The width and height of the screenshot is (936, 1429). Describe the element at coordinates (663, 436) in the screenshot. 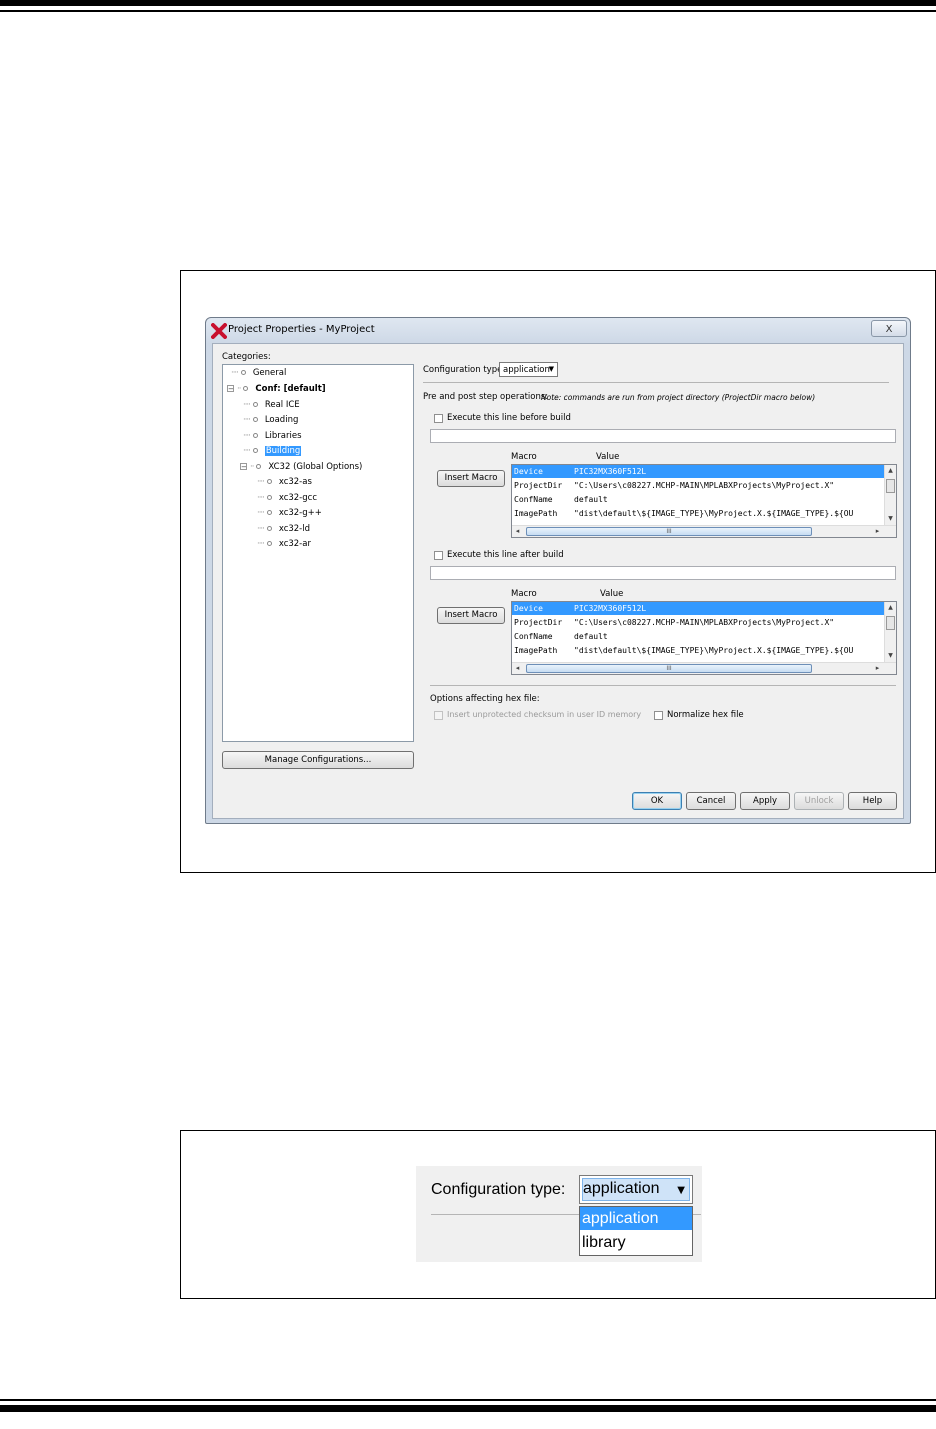

I see `before-build-command-input` at that location.